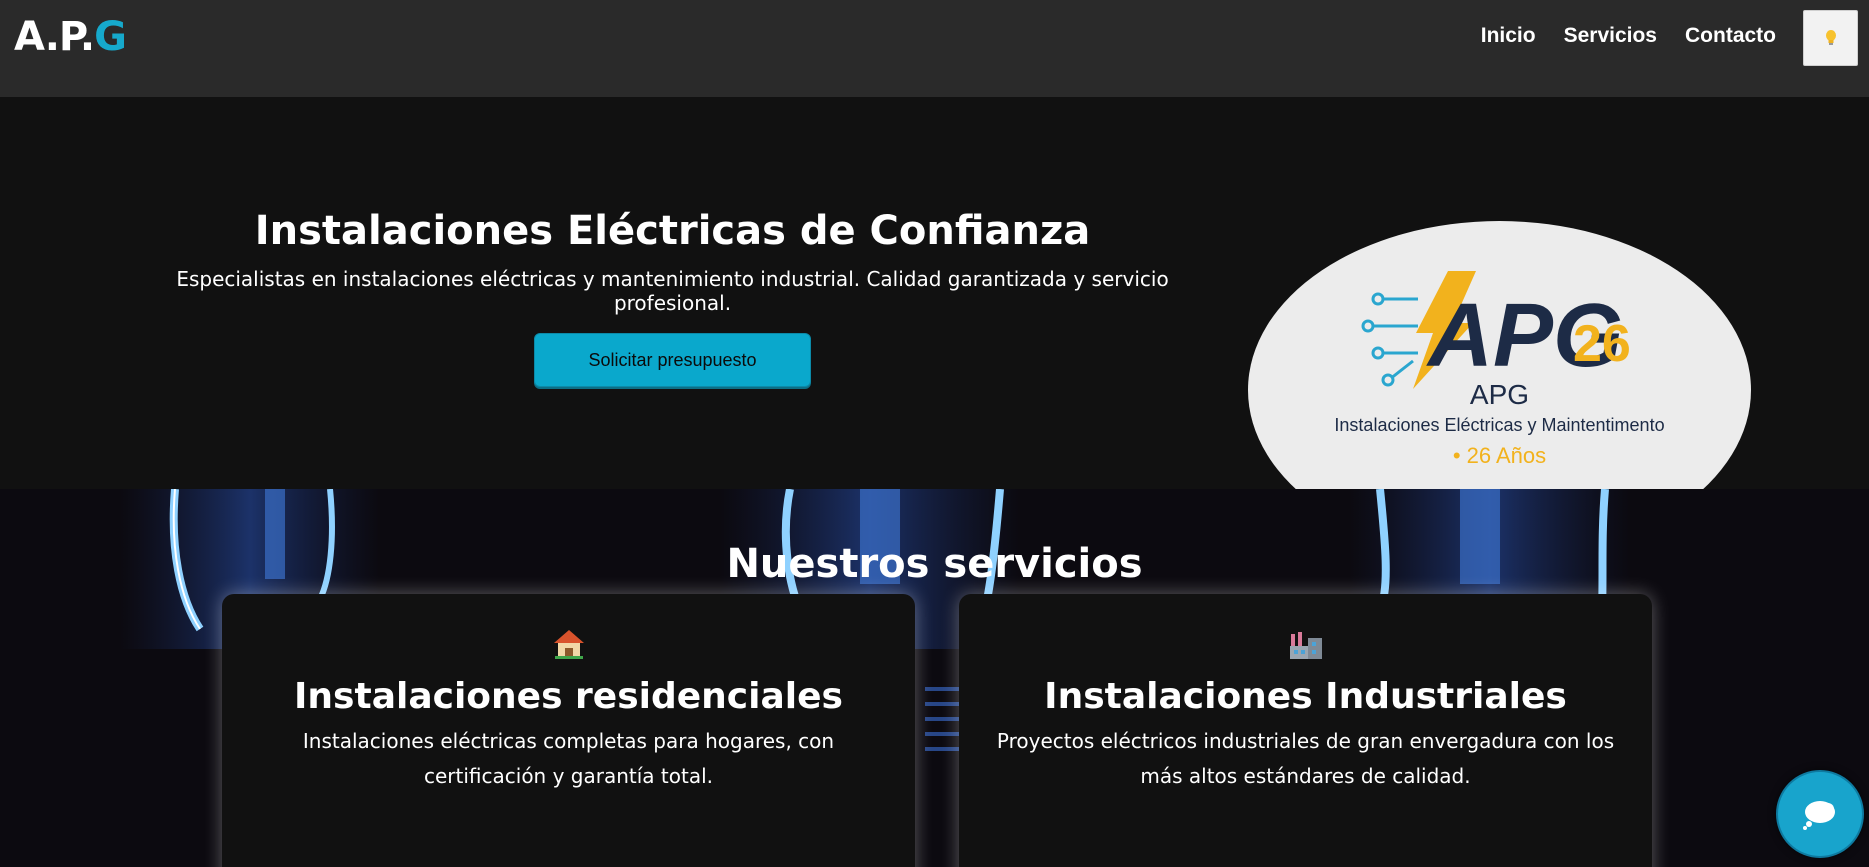 The width and height of the screenshot is (1869, 867). I want to click on brand-highlight: G, so click(110, 37).